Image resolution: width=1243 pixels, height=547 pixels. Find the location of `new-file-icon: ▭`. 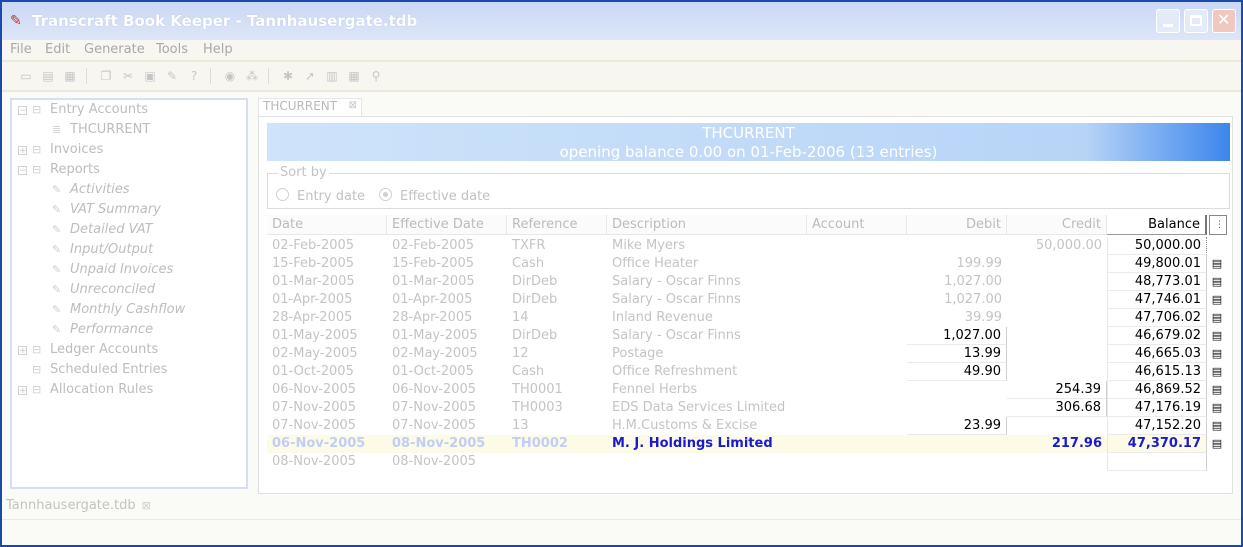

new-file-icon: ▭ is located at coordinates (26, 76).